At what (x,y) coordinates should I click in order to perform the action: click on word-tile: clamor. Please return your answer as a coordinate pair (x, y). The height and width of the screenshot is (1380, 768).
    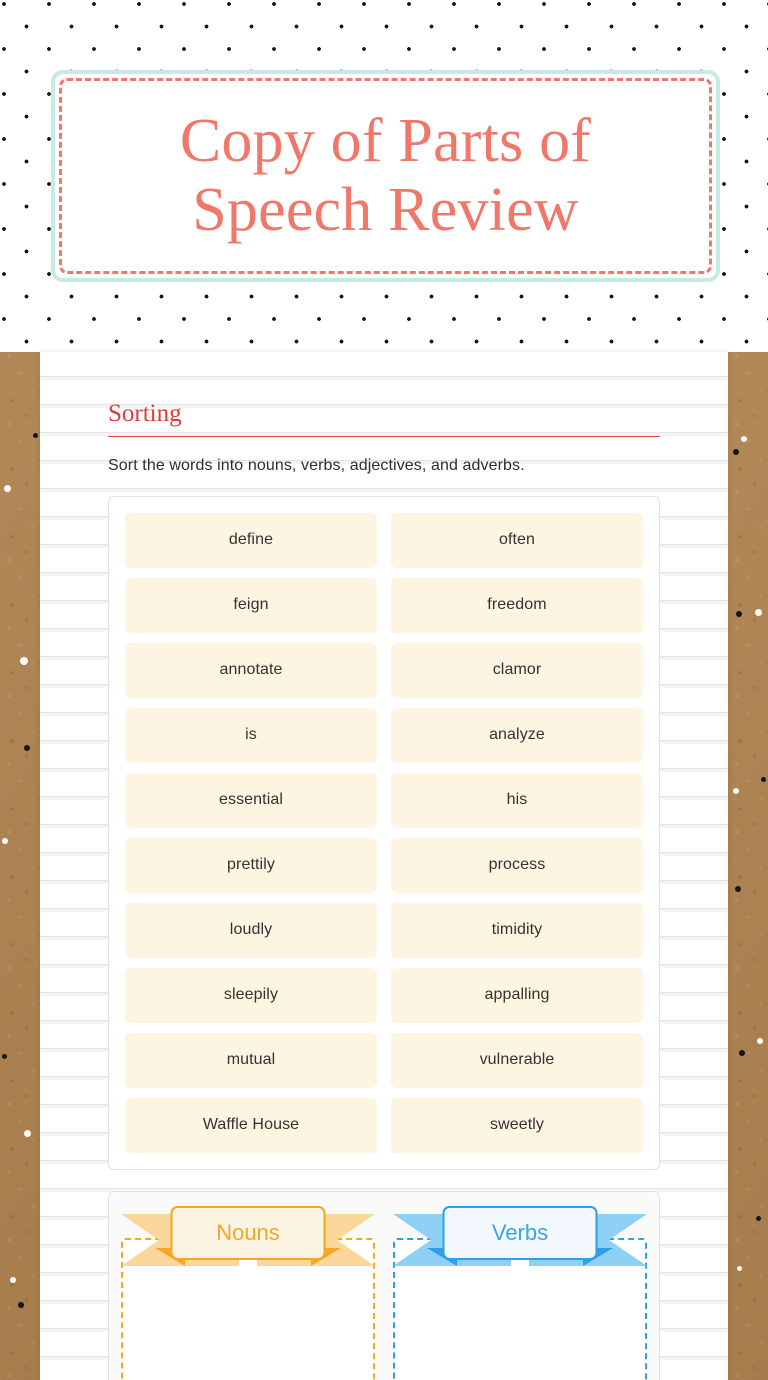
    Looking at the image, I should click on (517, 670).